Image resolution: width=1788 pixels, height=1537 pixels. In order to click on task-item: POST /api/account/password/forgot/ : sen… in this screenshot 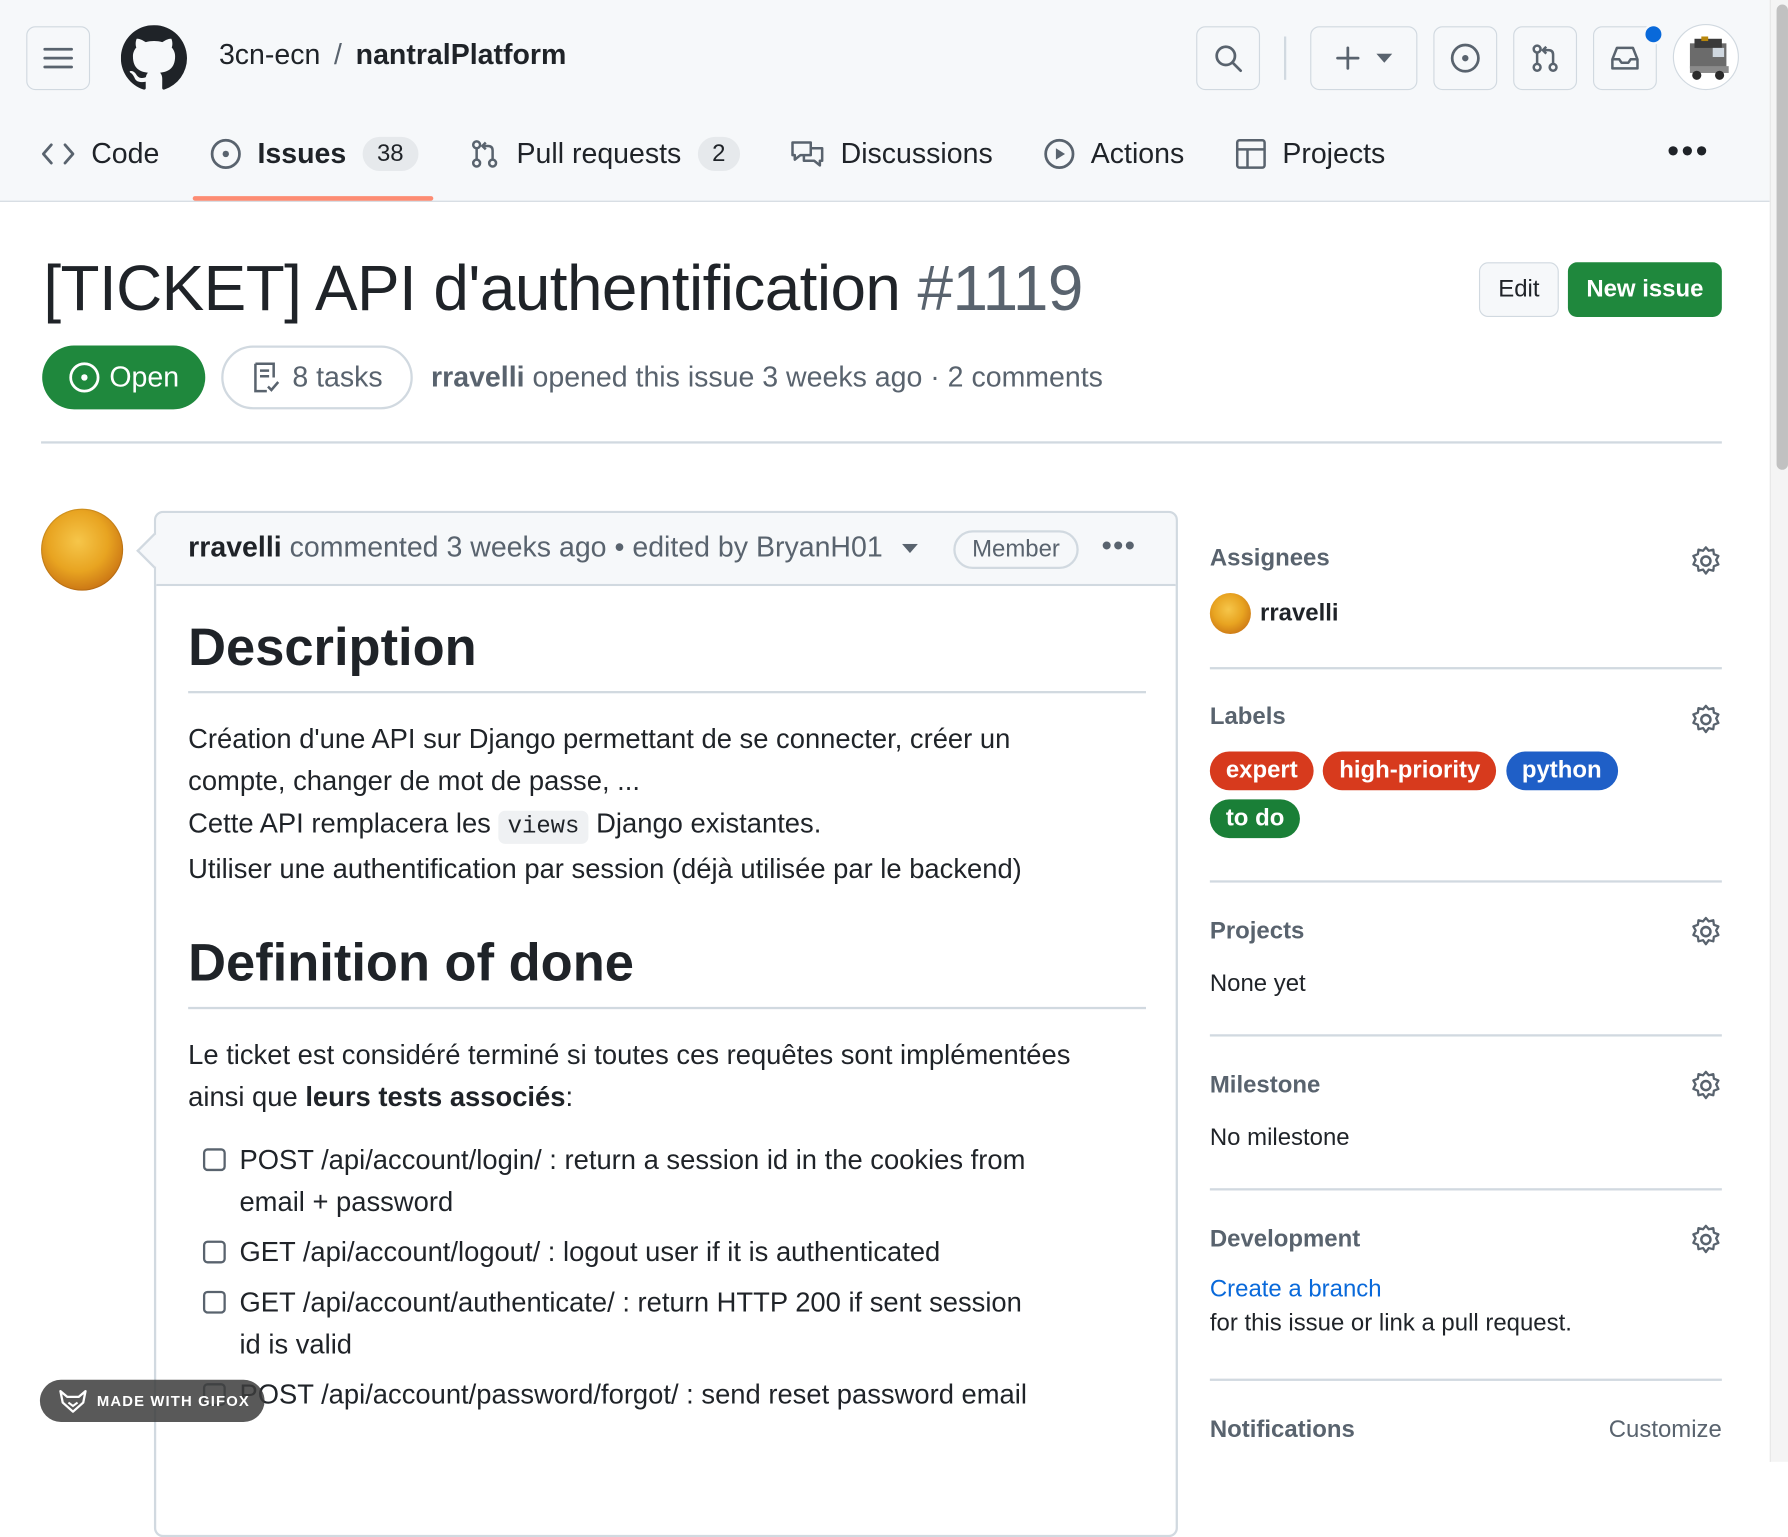, I will do `click(674, 1395)`.